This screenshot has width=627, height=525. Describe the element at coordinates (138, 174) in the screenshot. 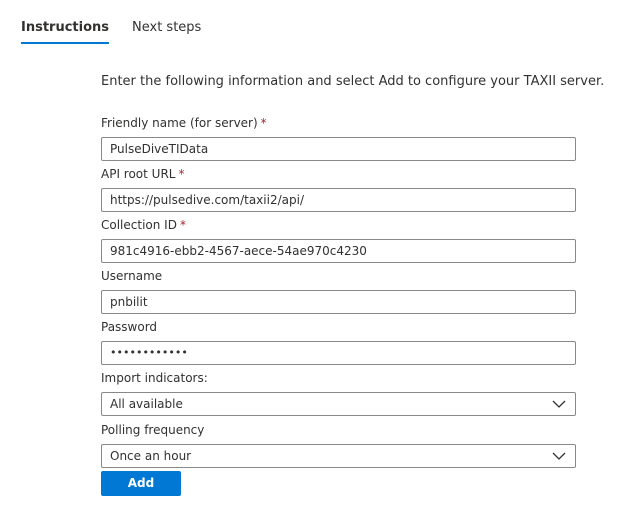

I see `api-root-url-label-text: API root URL` at that location.